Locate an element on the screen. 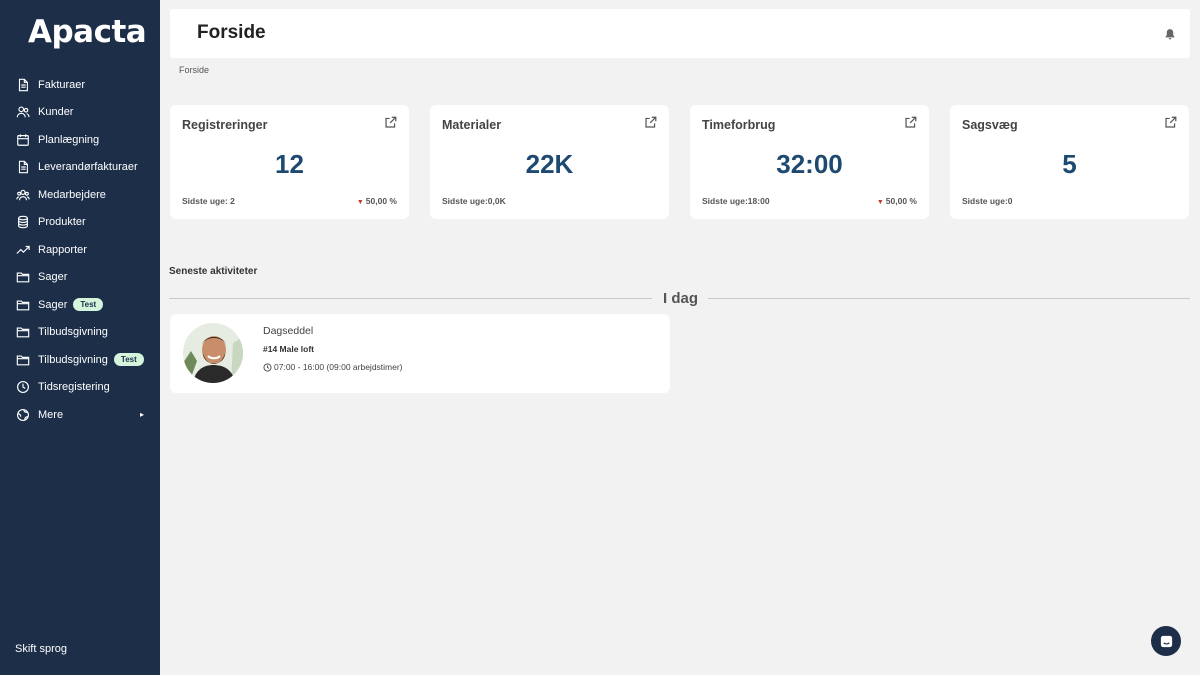 Image resolution: width=1200 pixels, height=675 pixels. expand-arrow-icon: ▸ is located at coordinates (141, 415).